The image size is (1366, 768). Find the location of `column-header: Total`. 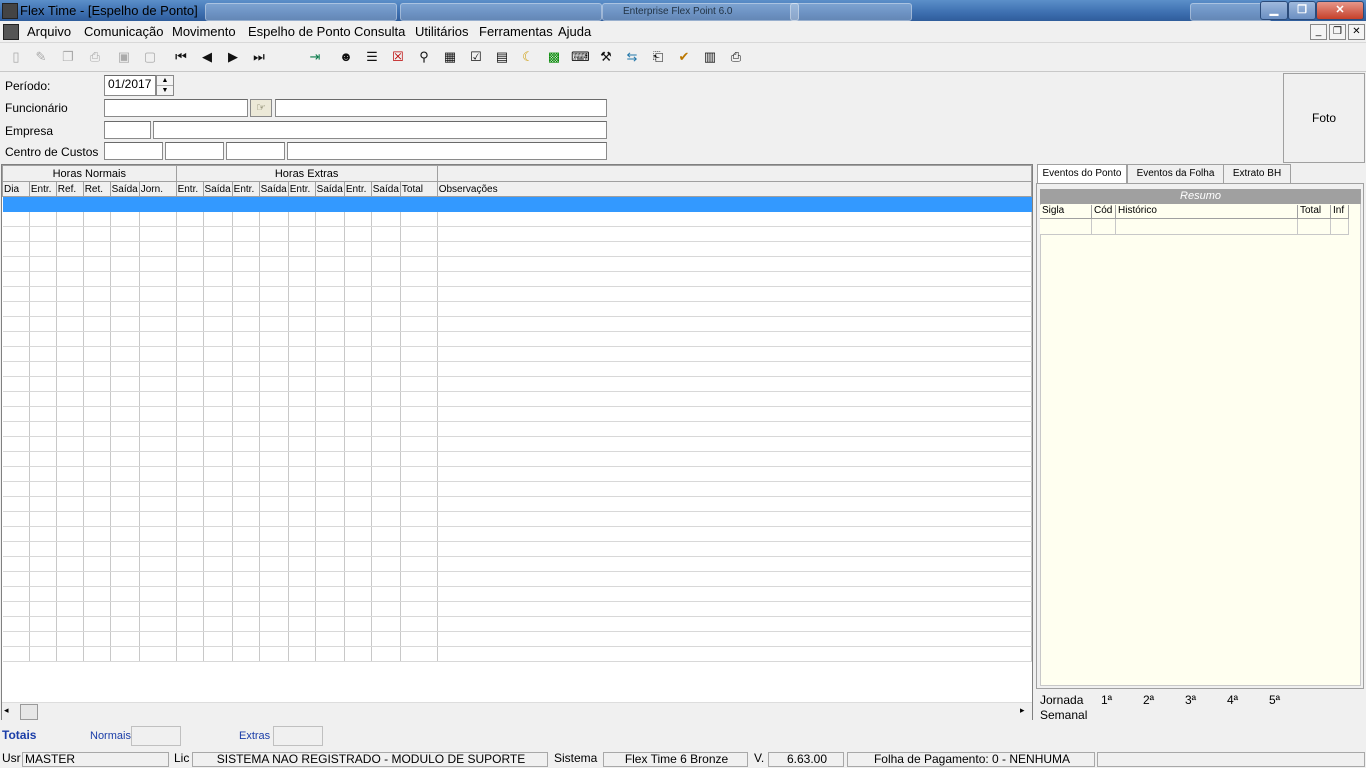

column-header: Total is located at coordinates (418, 189).